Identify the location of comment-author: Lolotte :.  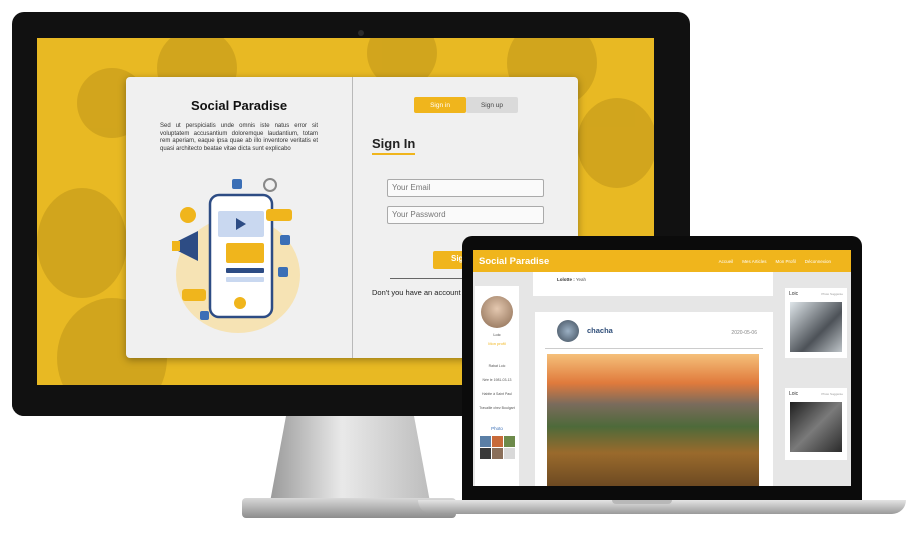
(566, 279).